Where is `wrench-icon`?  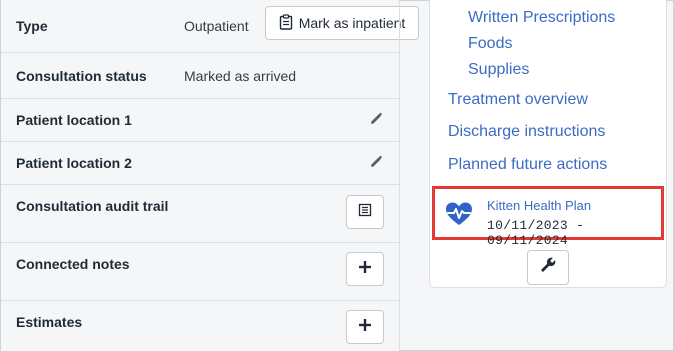 wrench-icon is located at coordinates (548, 267).